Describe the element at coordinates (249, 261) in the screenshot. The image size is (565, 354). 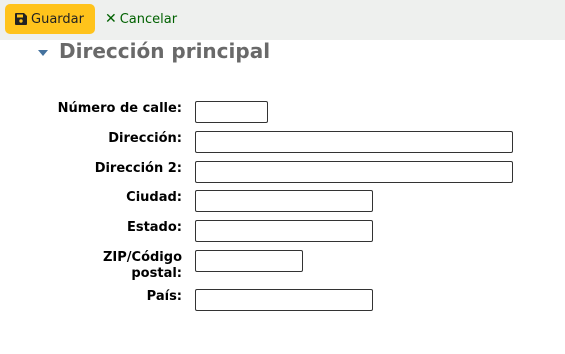
I see `zip-input` at that location.